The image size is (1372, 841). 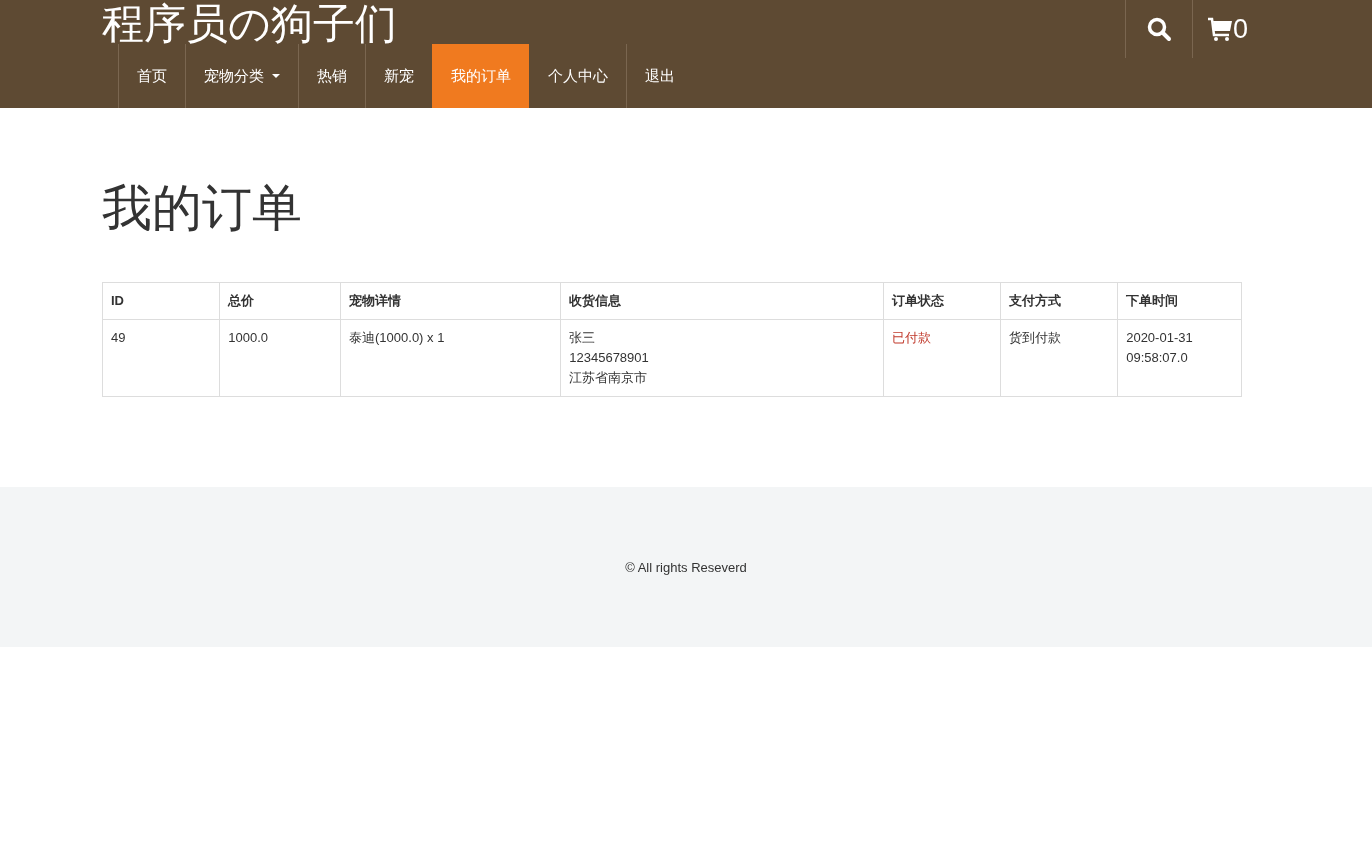 What do you see at coordinates (659, 76) in the screenshot?
I see `nav-item: 退出` at bounding box center [659, 76].